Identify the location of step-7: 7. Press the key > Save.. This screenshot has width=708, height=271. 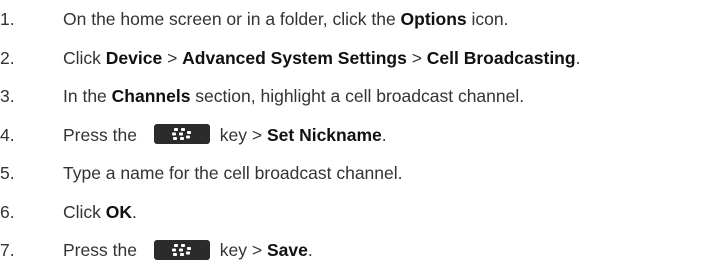
(354, 250).